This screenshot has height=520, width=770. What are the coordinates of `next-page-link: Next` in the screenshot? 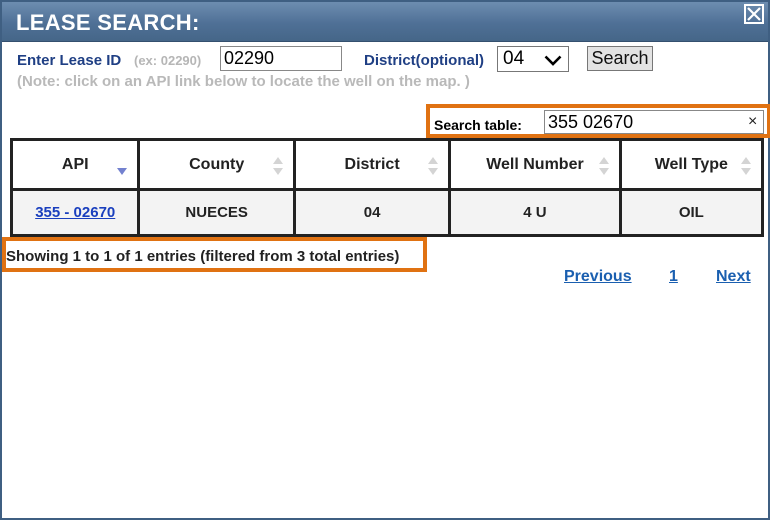 It's located at (733, 277).